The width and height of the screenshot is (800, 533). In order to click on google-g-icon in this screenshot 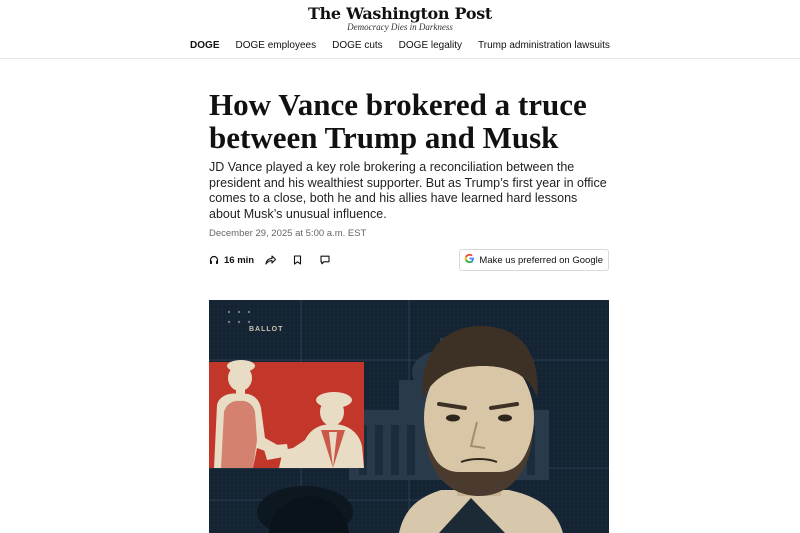, I will do `click(469, 260)`.